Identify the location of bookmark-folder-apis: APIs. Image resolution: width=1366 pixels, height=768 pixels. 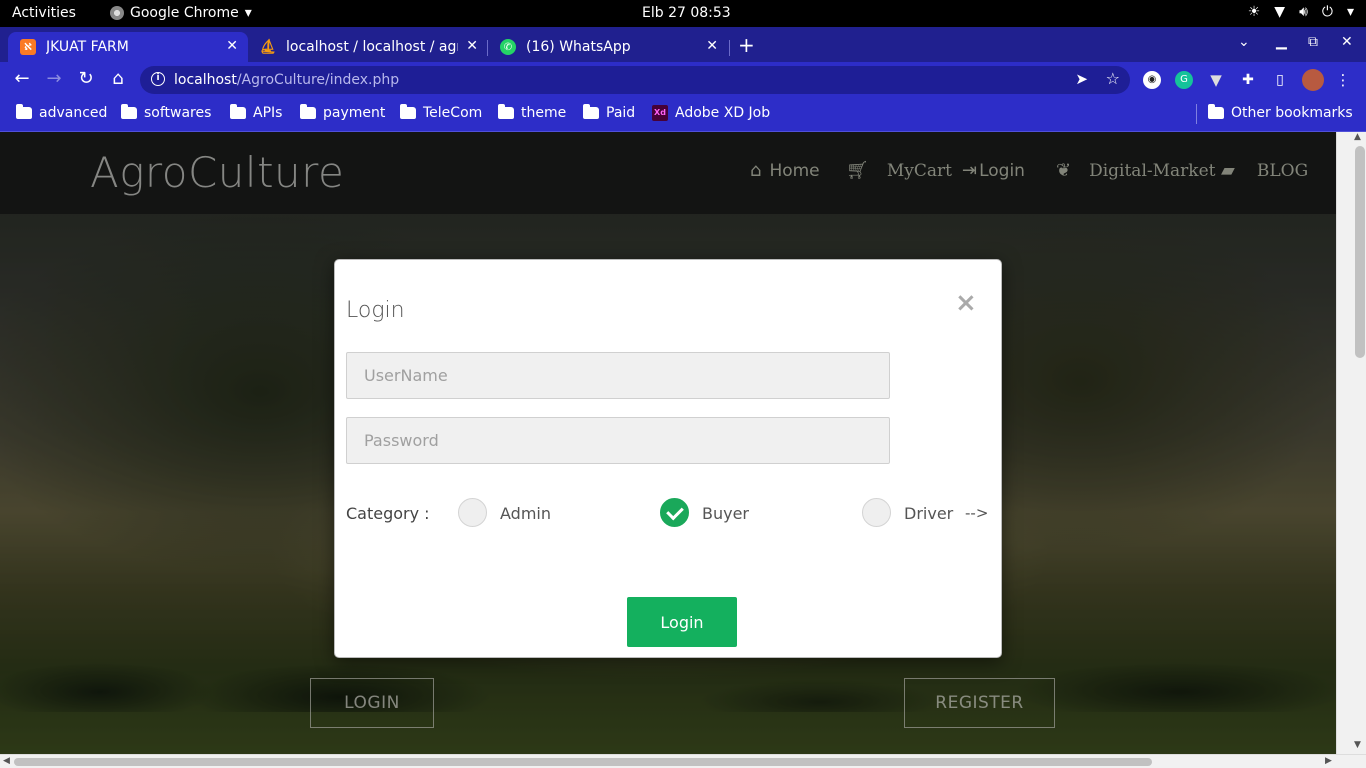
(256, 112).